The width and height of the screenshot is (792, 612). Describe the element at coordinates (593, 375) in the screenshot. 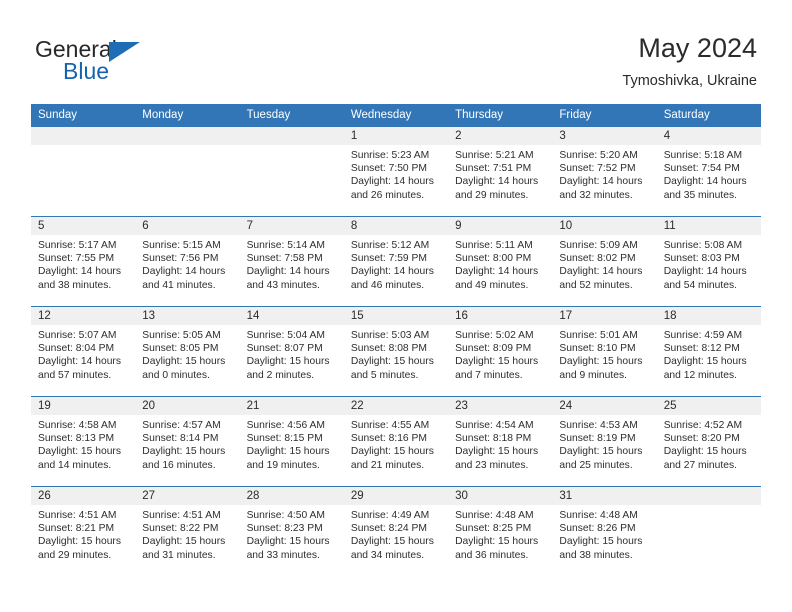

I see `daylight-text-line2: and 9 minutes.` at that location.